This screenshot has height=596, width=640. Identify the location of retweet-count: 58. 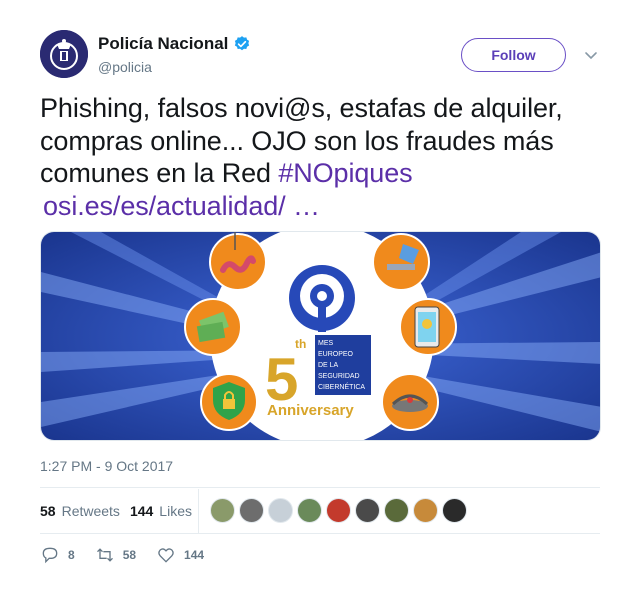
(129, 555).